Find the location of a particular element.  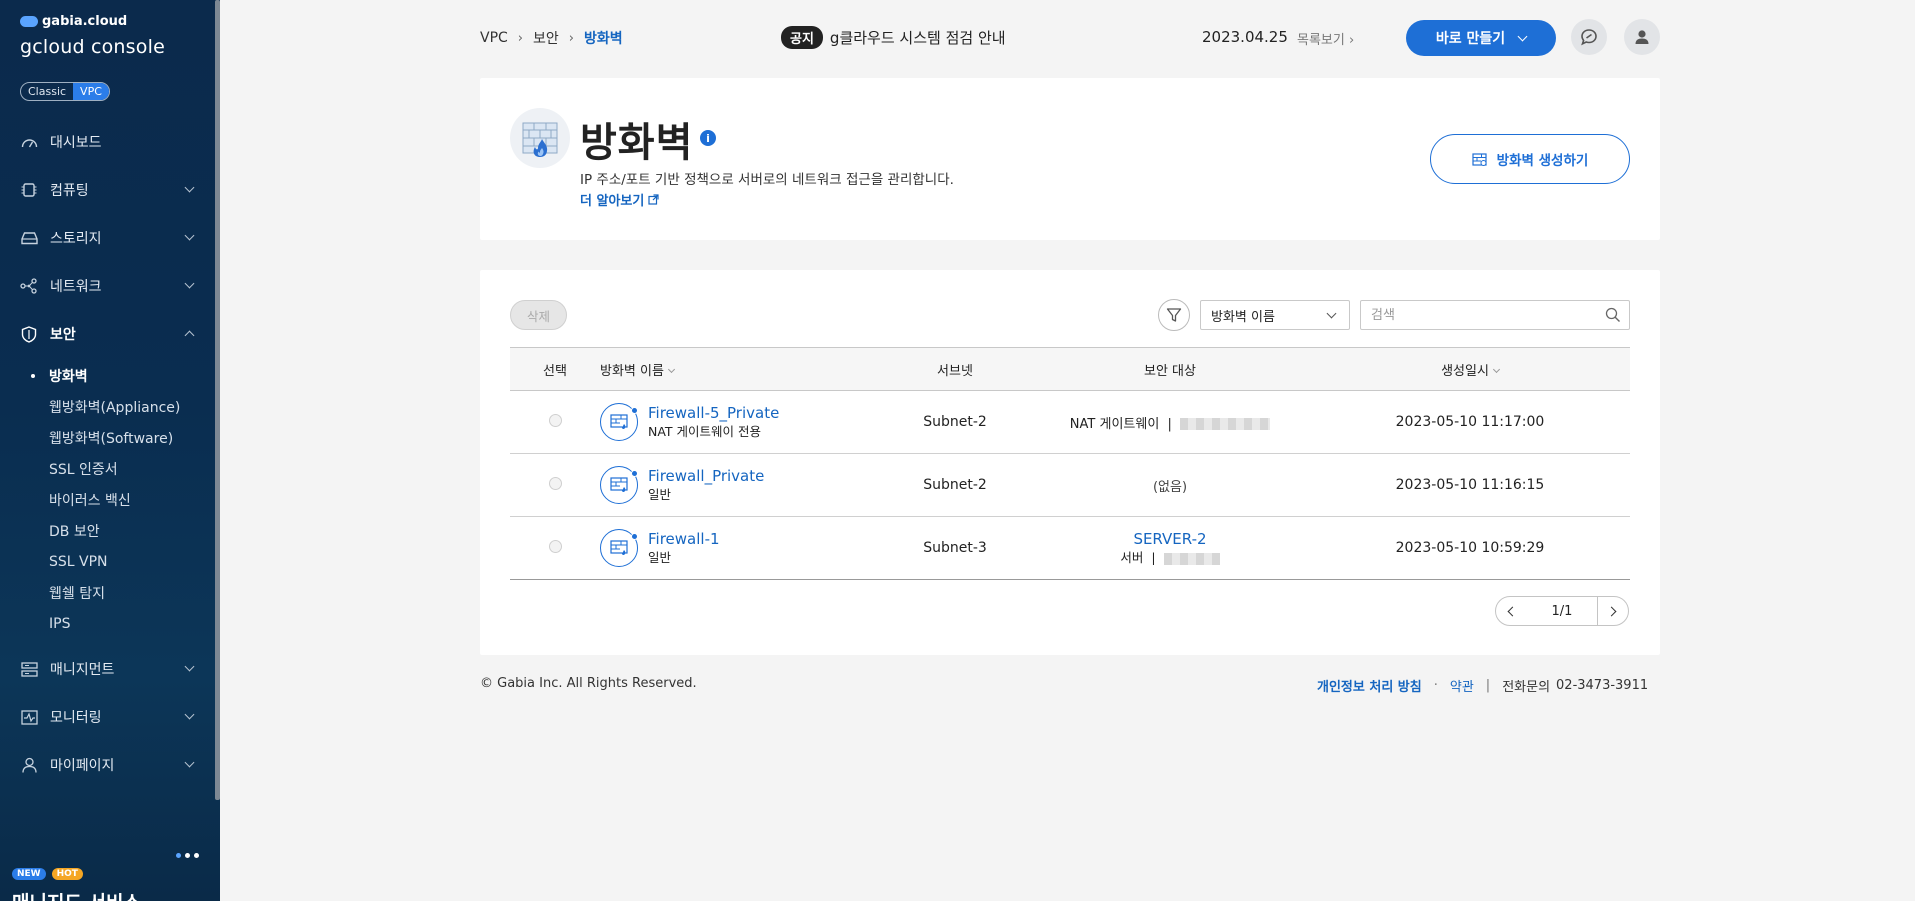

privacy-policy-link: 개인정보 처리 방침 is located at coordinates (1369, 685).